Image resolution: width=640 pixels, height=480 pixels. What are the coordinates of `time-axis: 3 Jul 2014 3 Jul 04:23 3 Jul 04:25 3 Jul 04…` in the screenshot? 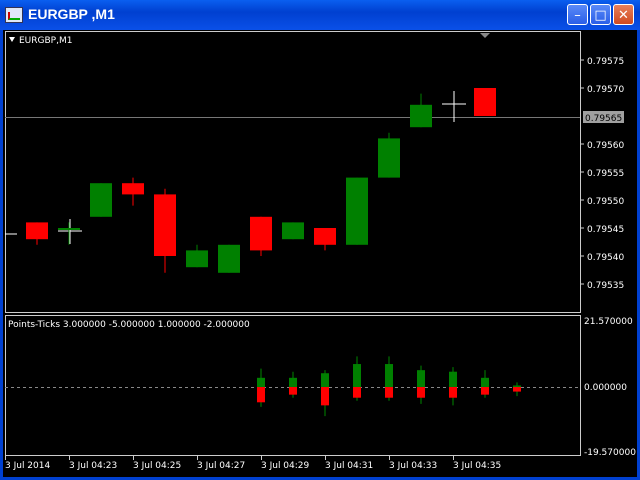 It's located at (253, 463).